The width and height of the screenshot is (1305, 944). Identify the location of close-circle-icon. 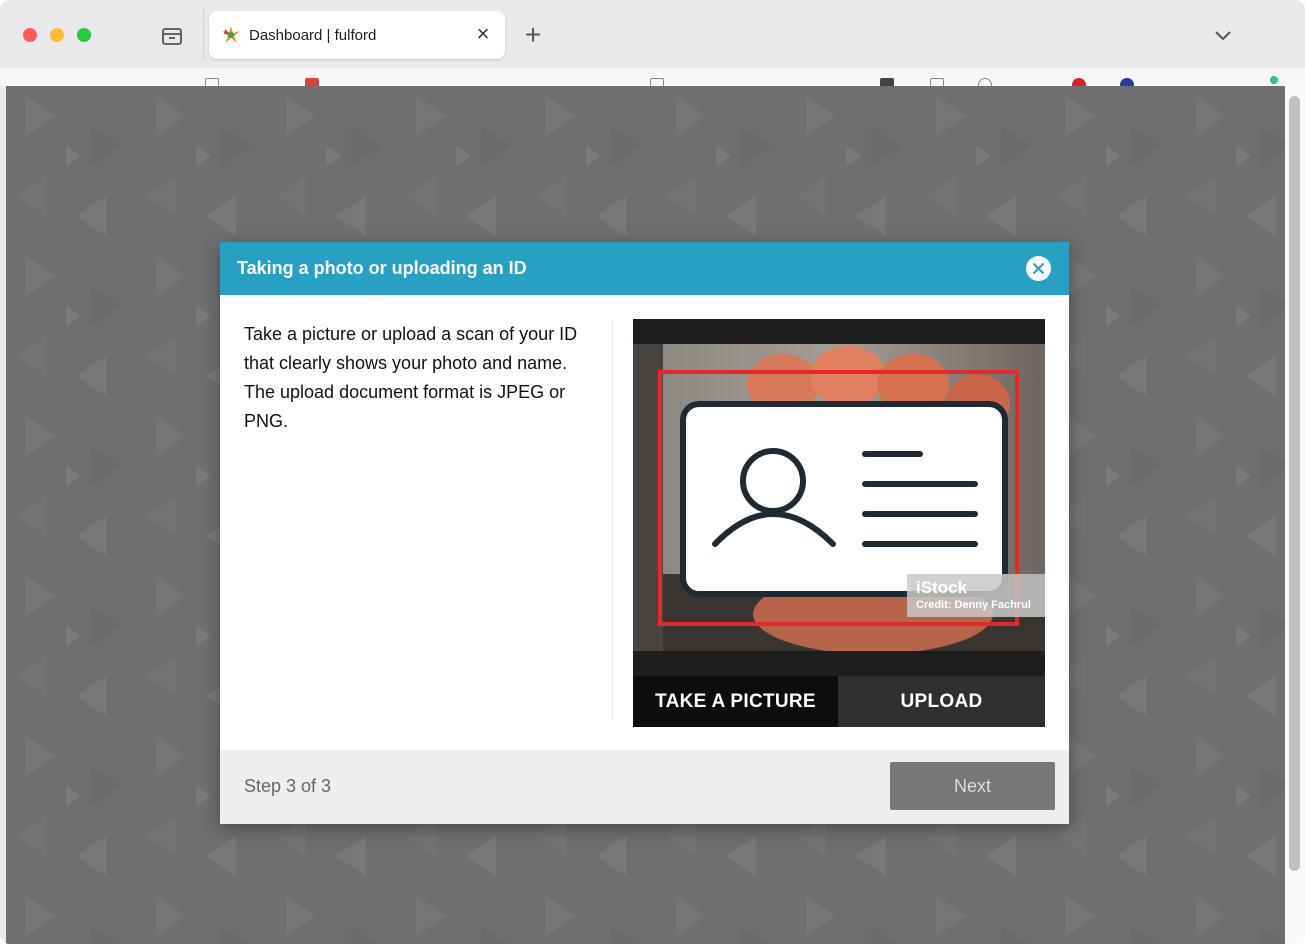
(1038, 268).